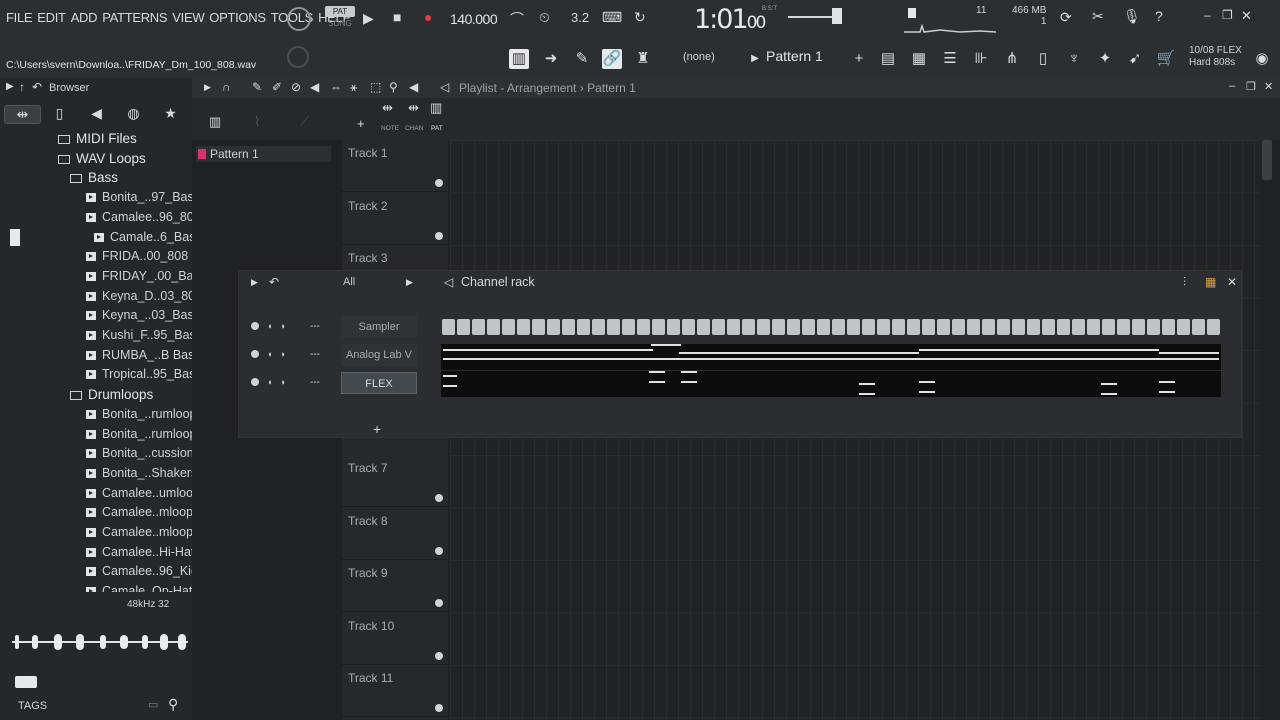 The height and width of the screenshot is (720, 1280). Describe the element at coordinates (277, 87) in the screenshot. I see `paint-tool-icon: ✐` at that location.